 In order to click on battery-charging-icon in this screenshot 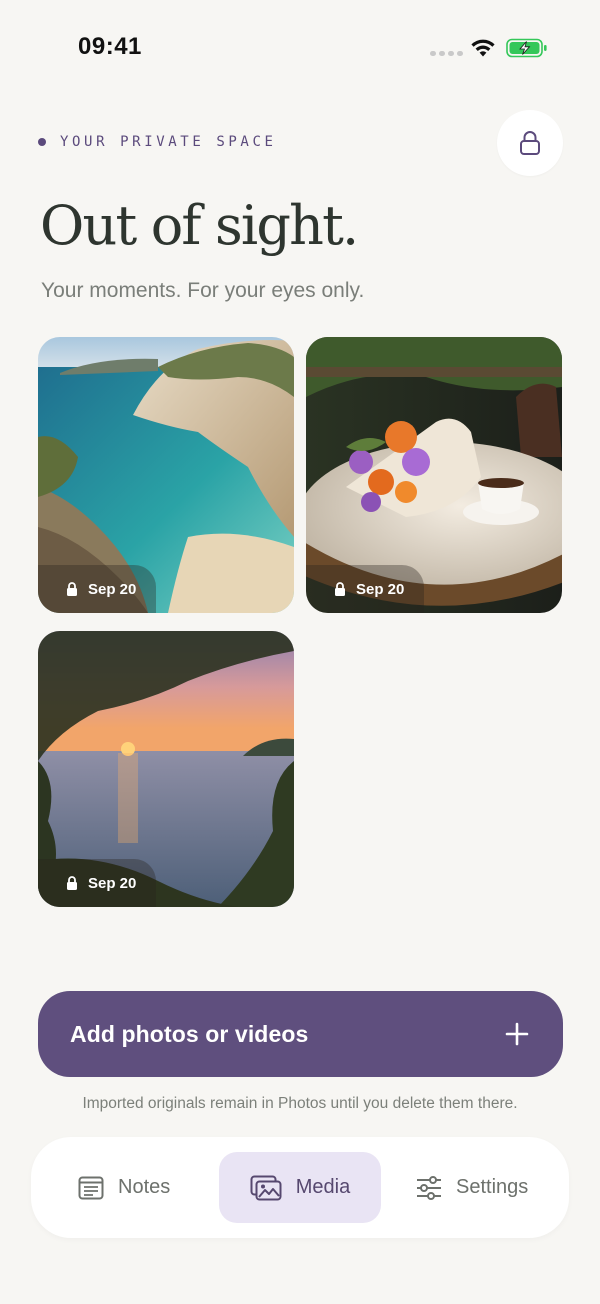, I will do `click(526, 48)`.